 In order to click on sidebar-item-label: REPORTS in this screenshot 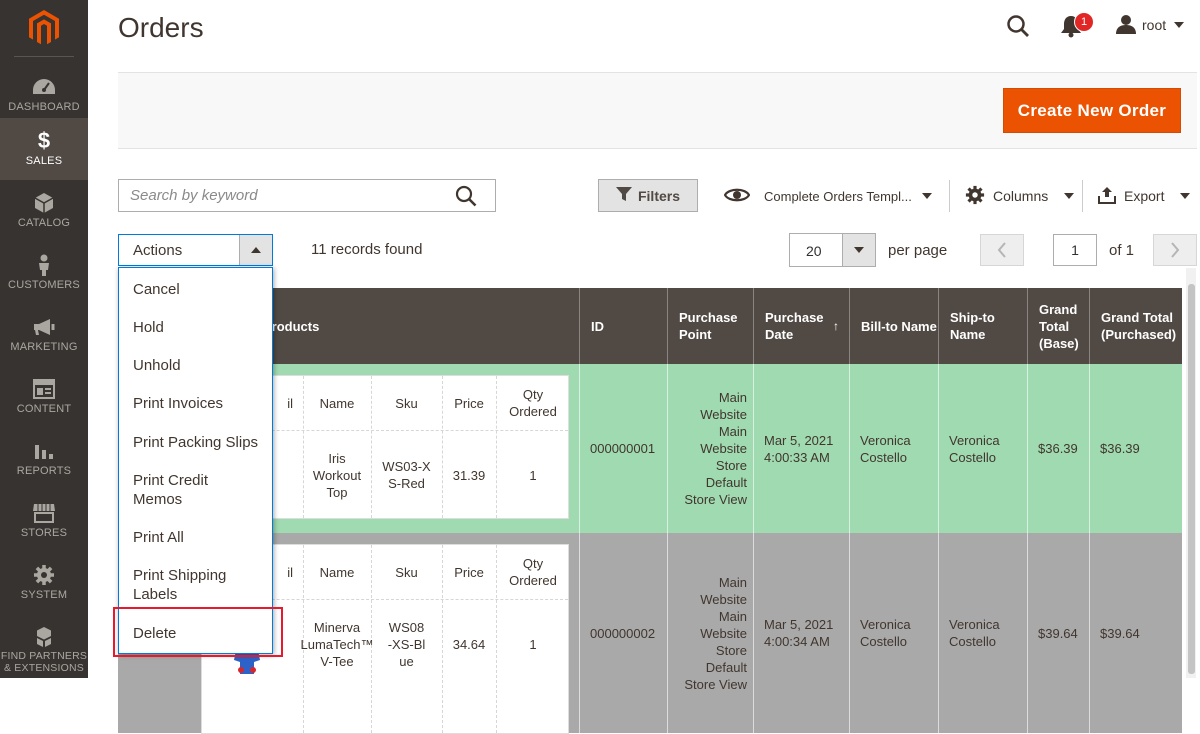, I will do `click(44, 471)`.